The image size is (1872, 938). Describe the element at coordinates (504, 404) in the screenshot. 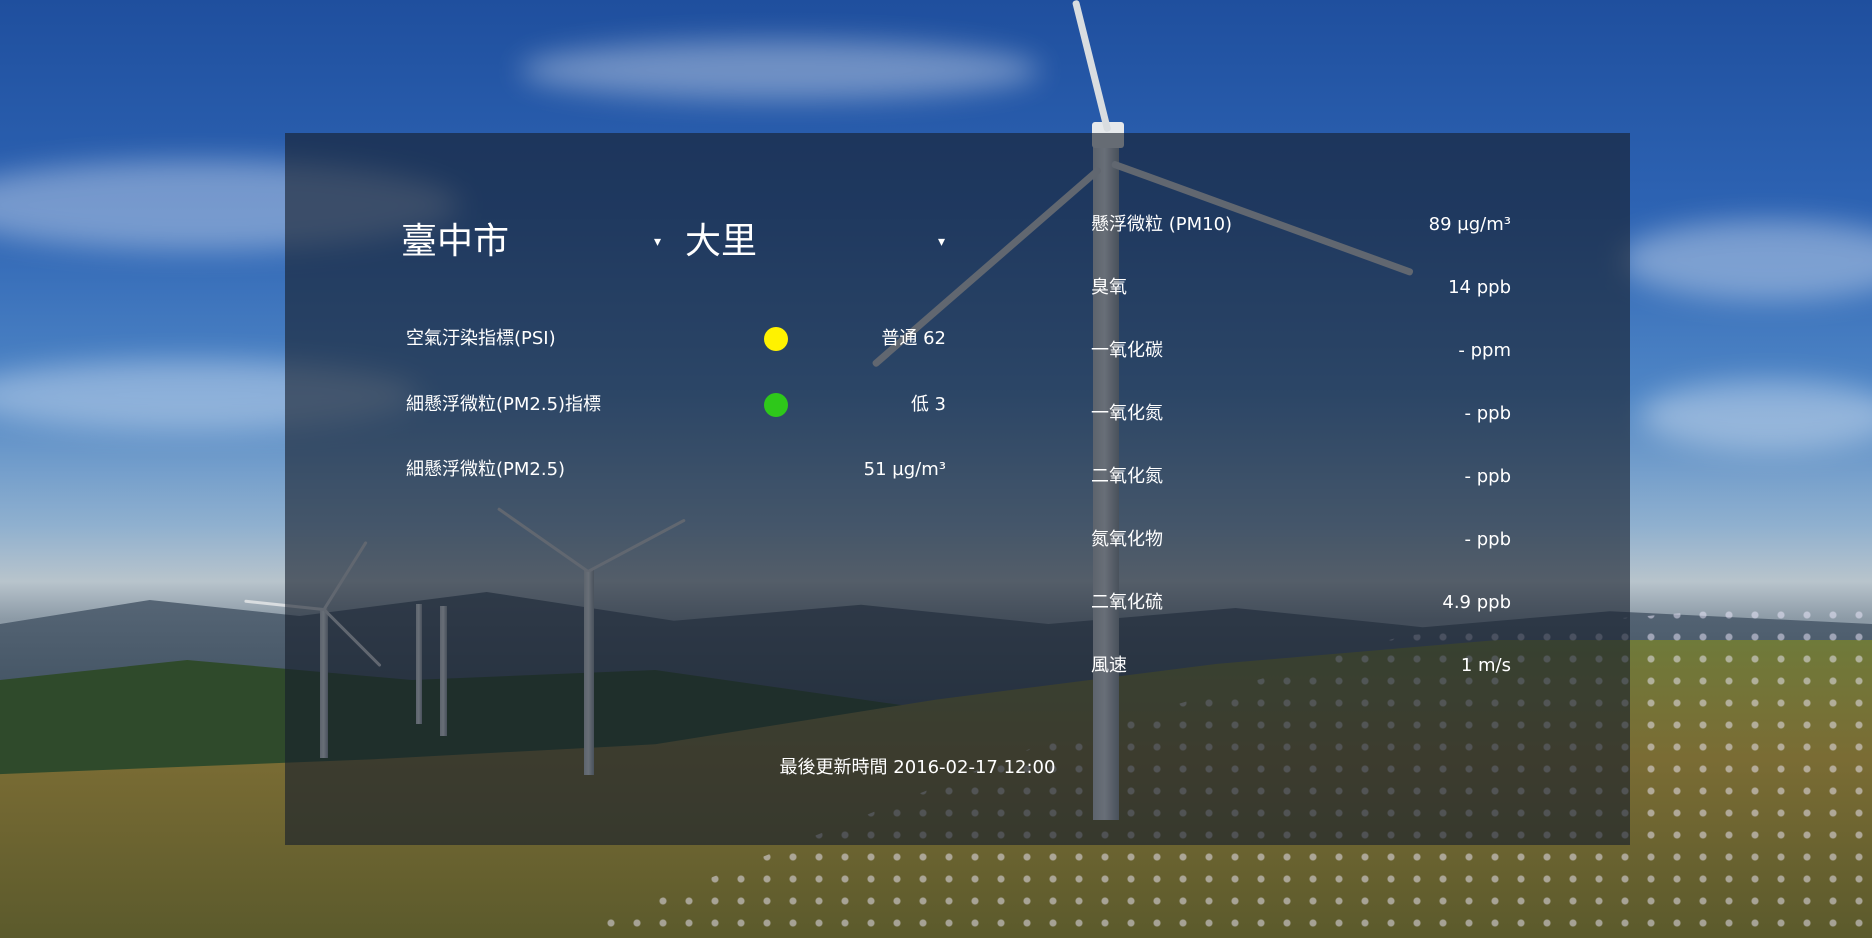

I see `pm25-index-label: 細懸浮微粒(PM2.5)指標` at that location.